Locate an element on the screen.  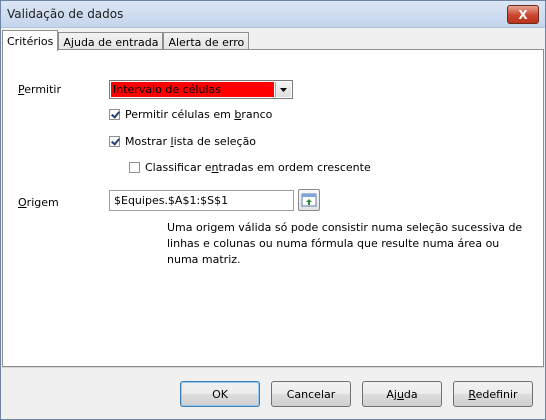
tab-criteria-label: Critérios is located at coordinates (30, 41).